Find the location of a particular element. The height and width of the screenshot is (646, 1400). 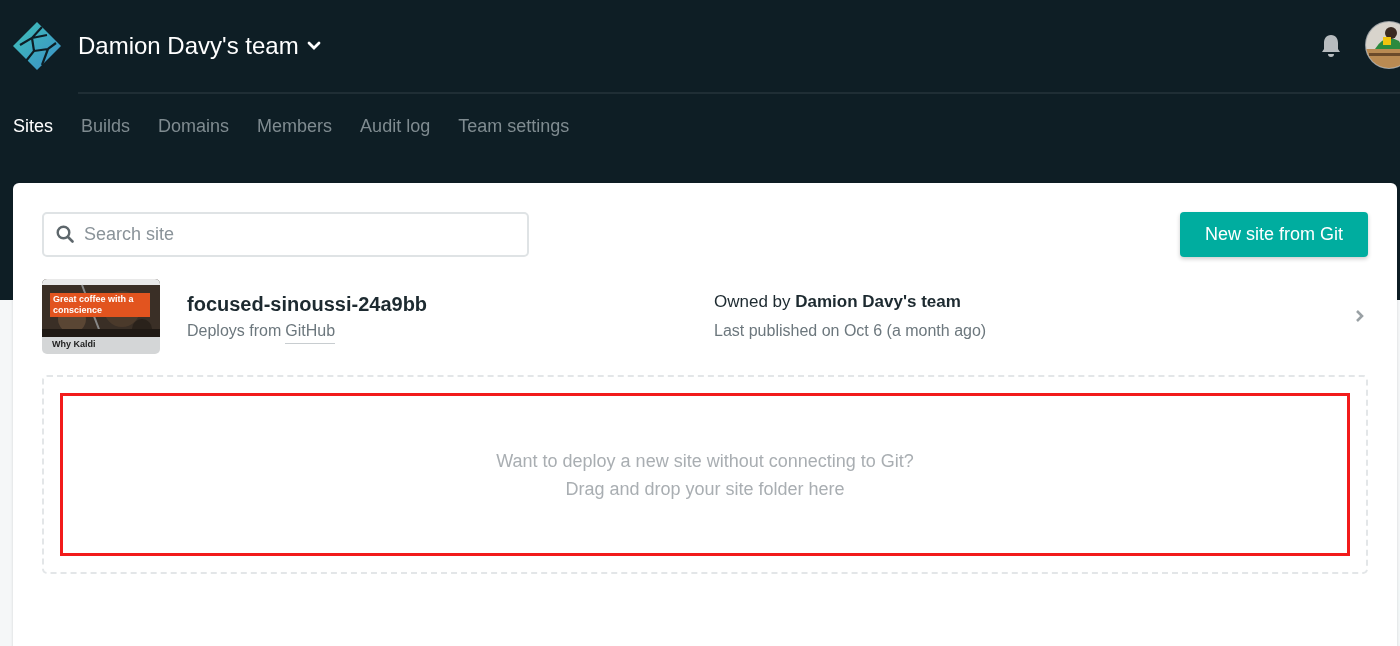

owner-text: Owned by Damion Davy's team is located at coordinates (838, 302).